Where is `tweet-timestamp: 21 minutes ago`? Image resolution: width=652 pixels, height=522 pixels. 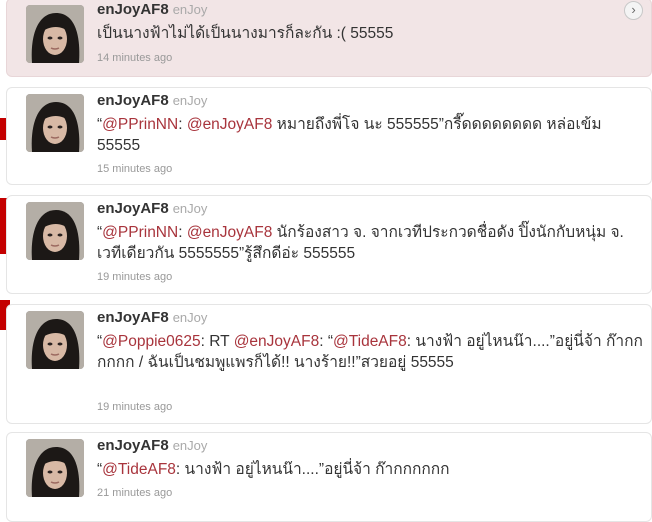 tweet-timestamp: 21 minutes ago is located at coordinates (134, 493).